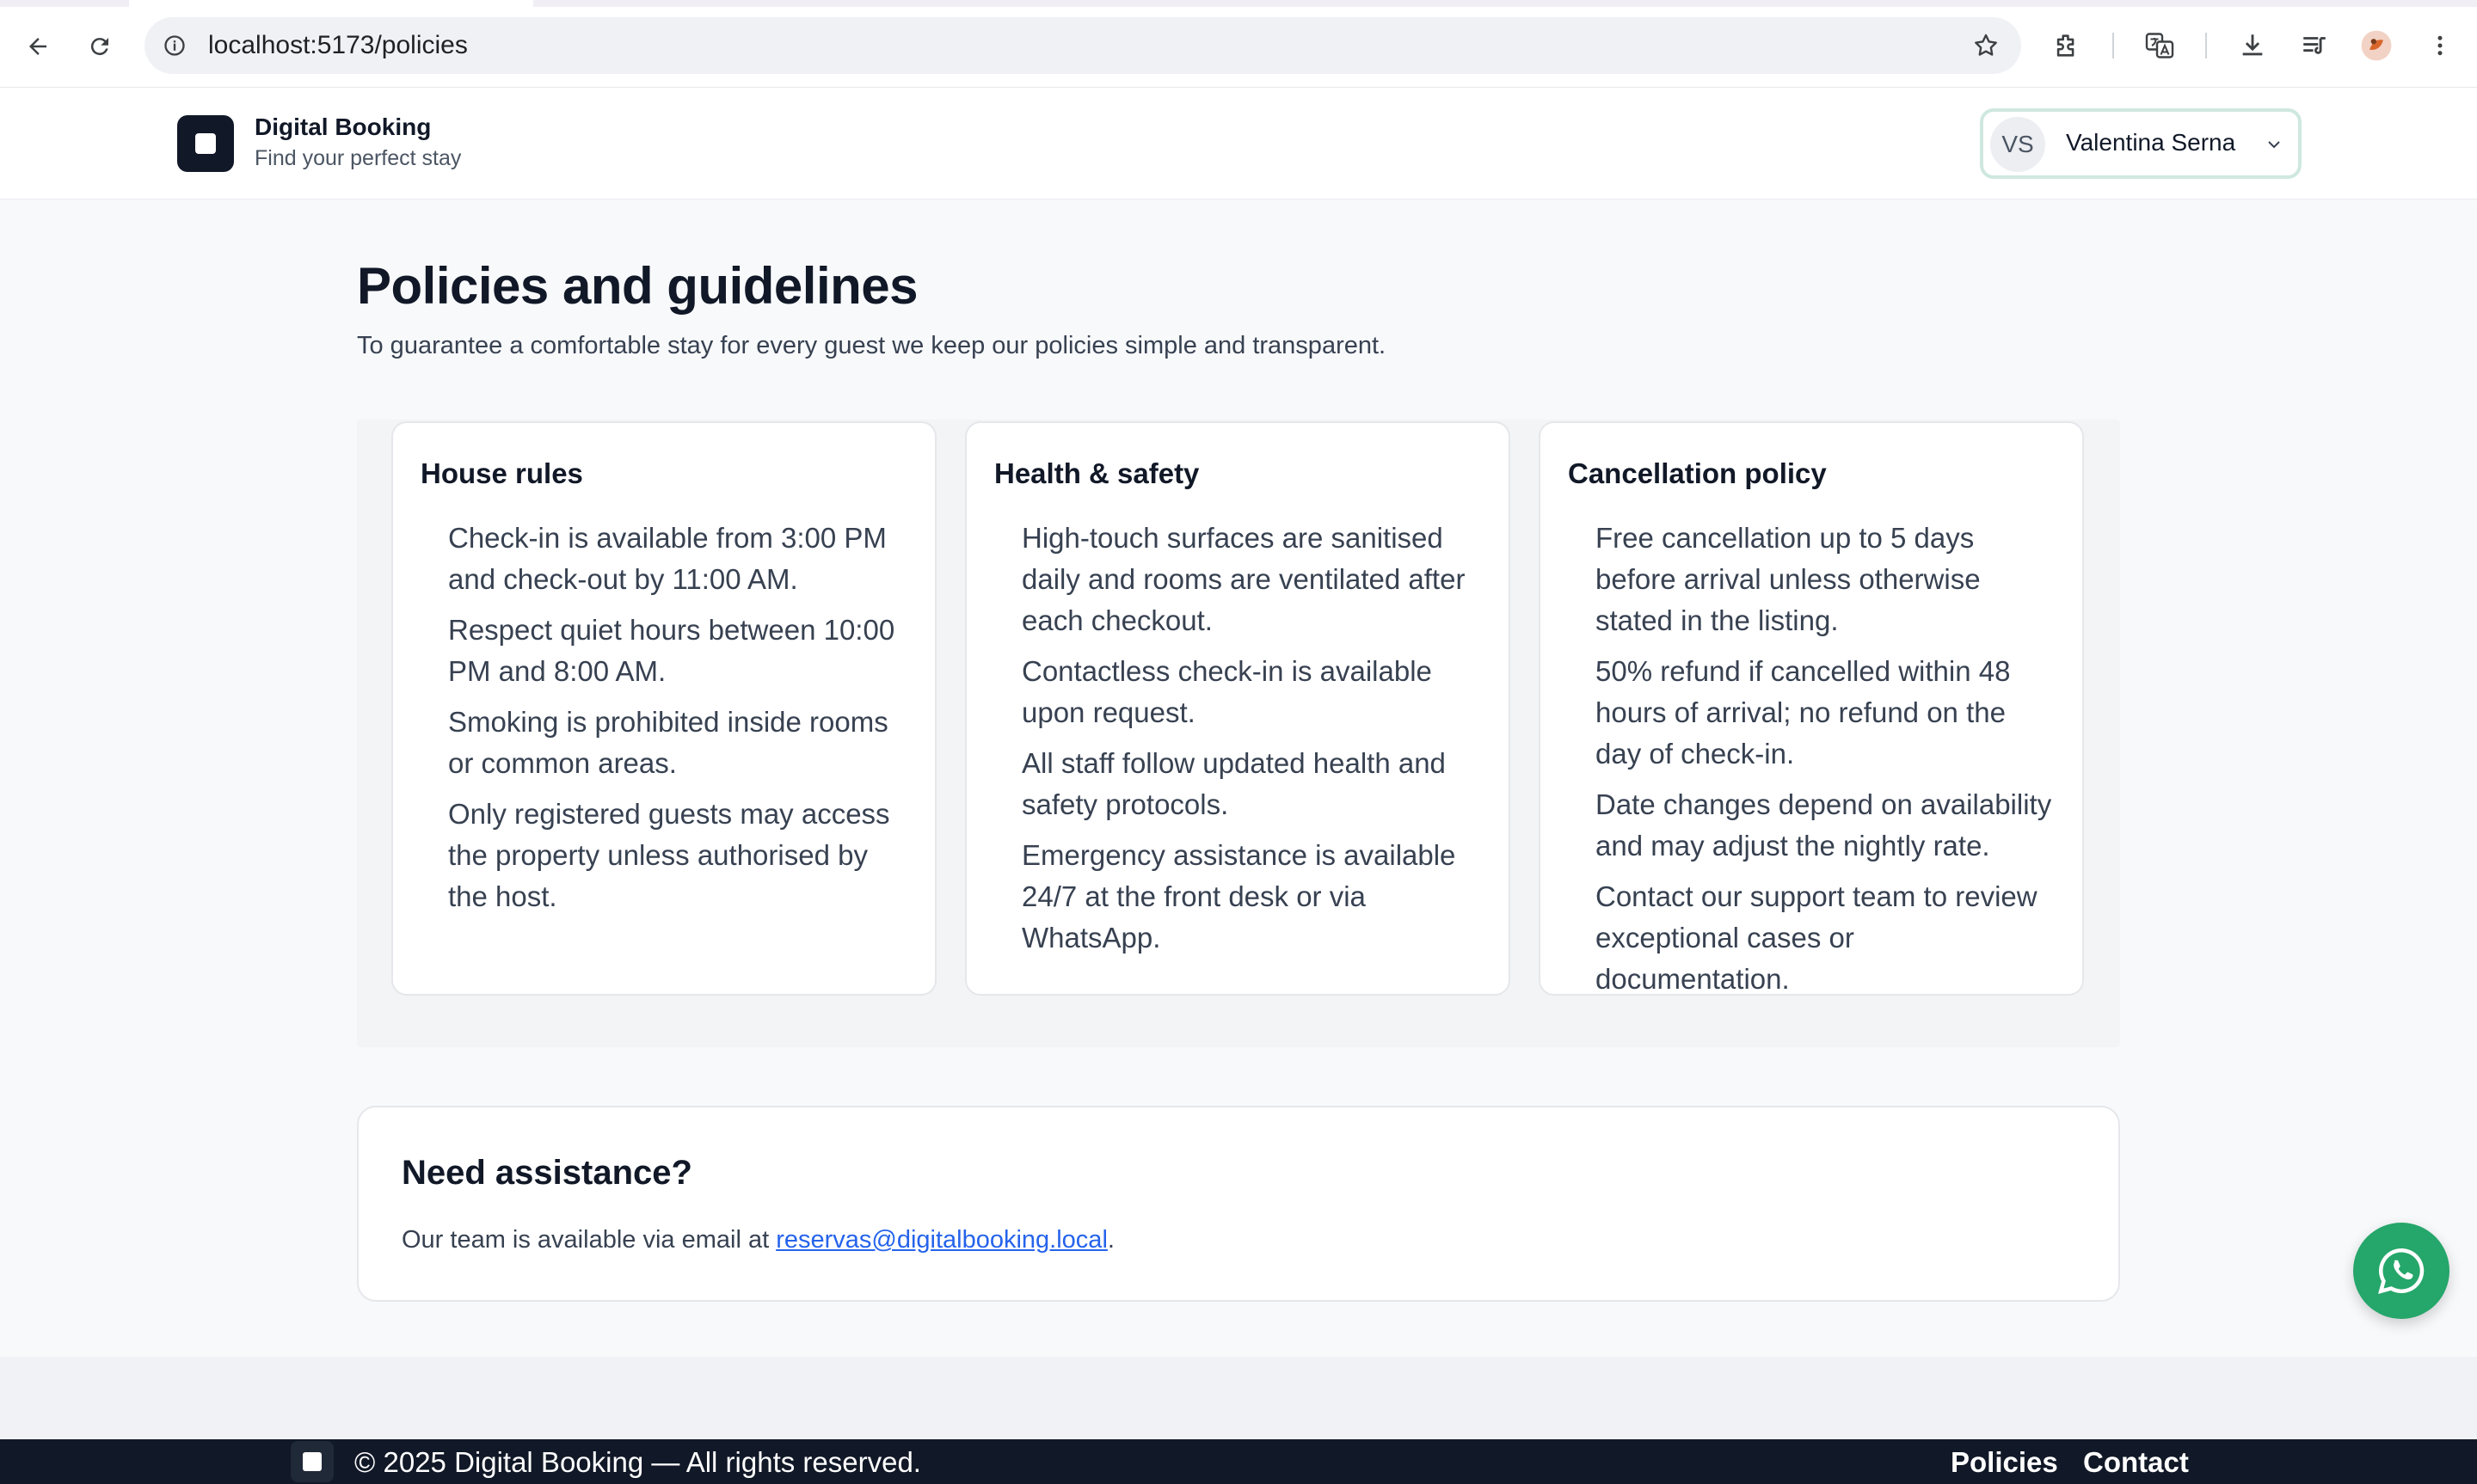  I want to click on translate-icon, so click(2159, 45).